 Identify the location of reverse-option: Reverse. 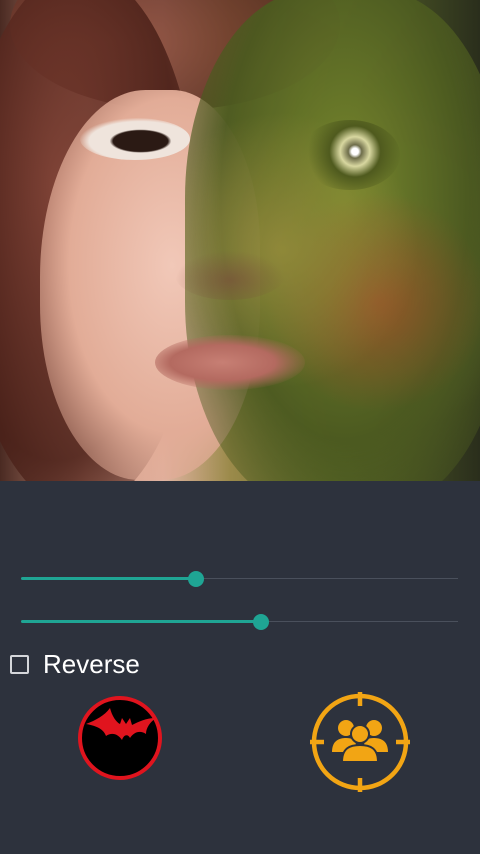
(75, 664).